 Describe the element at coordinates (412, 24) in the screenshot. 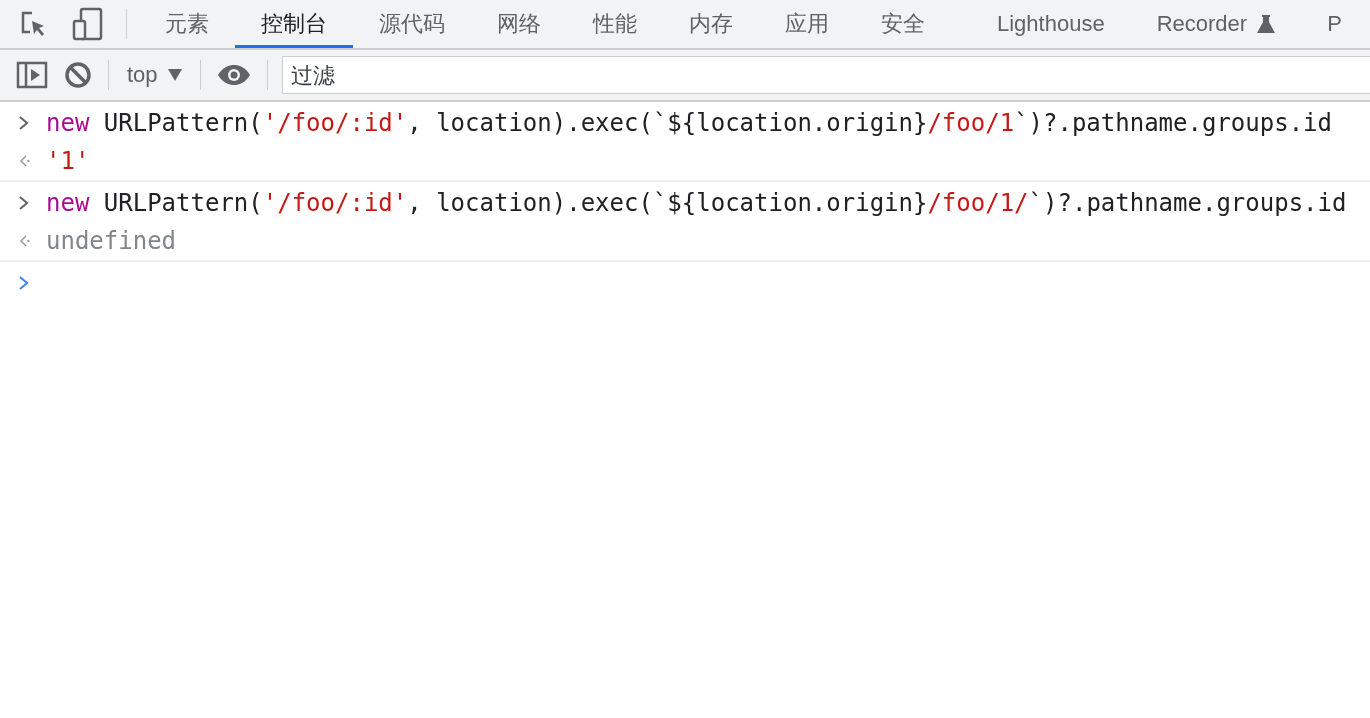

I see `panel-tab: 源代码` at that location.